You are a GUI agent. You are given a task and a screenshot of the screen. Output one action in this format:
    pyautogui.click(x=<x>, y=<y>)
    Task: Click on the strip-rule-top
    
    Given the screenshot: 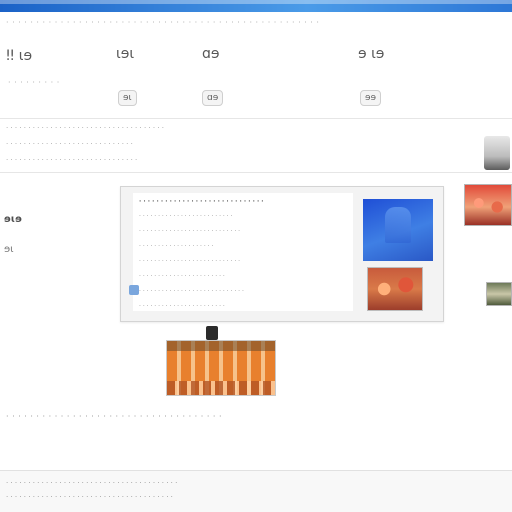 What is the action you would take?
    pyautogui.click(x=256, y=118)
    